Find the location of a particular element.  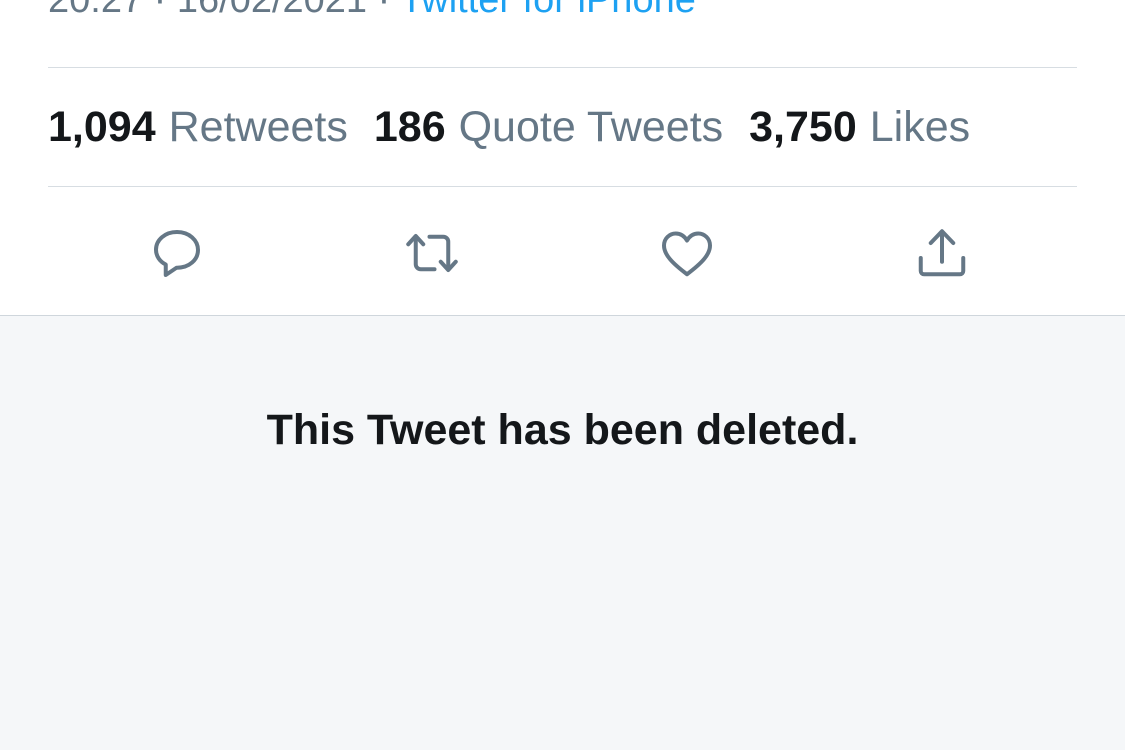

reply-icon is located at coordinates (177, 253).